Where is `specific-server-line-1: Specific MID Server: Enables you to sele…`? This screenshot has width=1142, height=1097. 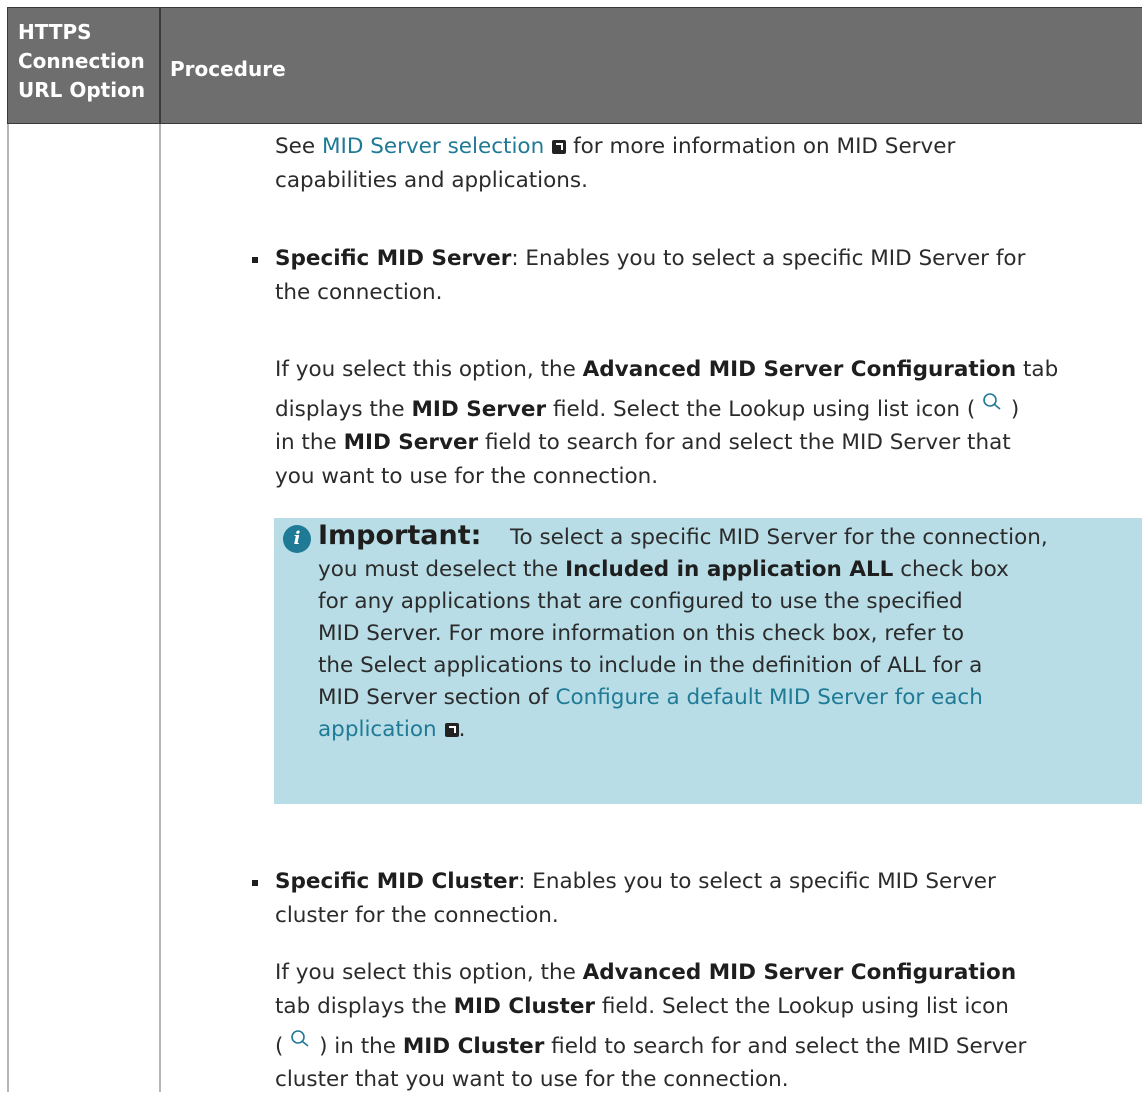 specific-server-line-1: Specific MID Server: Enables you to sele… is located at coordinates (650, 258).